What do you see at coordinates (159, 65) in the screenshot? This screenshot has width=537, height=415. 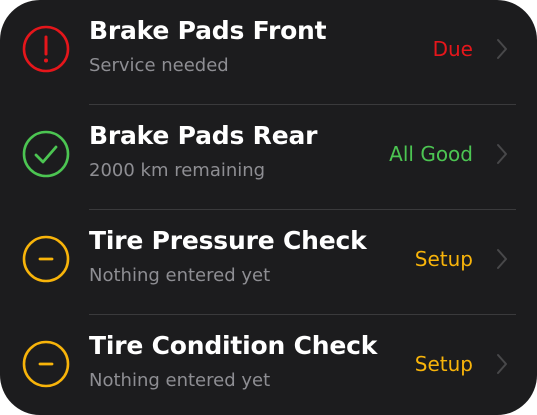 I see `item-subtitle: Service needed` at bounding box center [159, 65].